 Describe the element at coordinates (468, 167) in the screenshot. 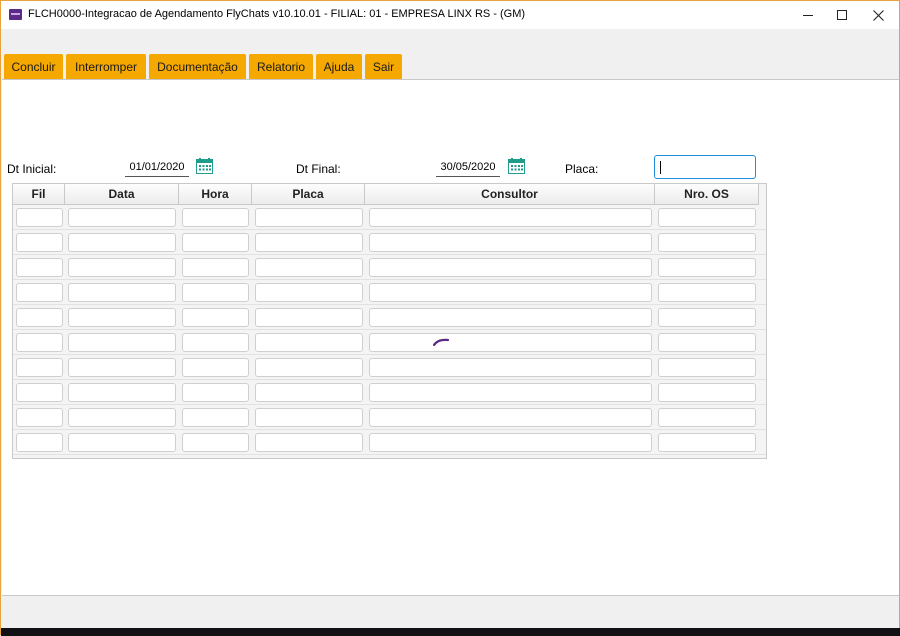

I see `dt-final-input: 30/05/2020` at that location.